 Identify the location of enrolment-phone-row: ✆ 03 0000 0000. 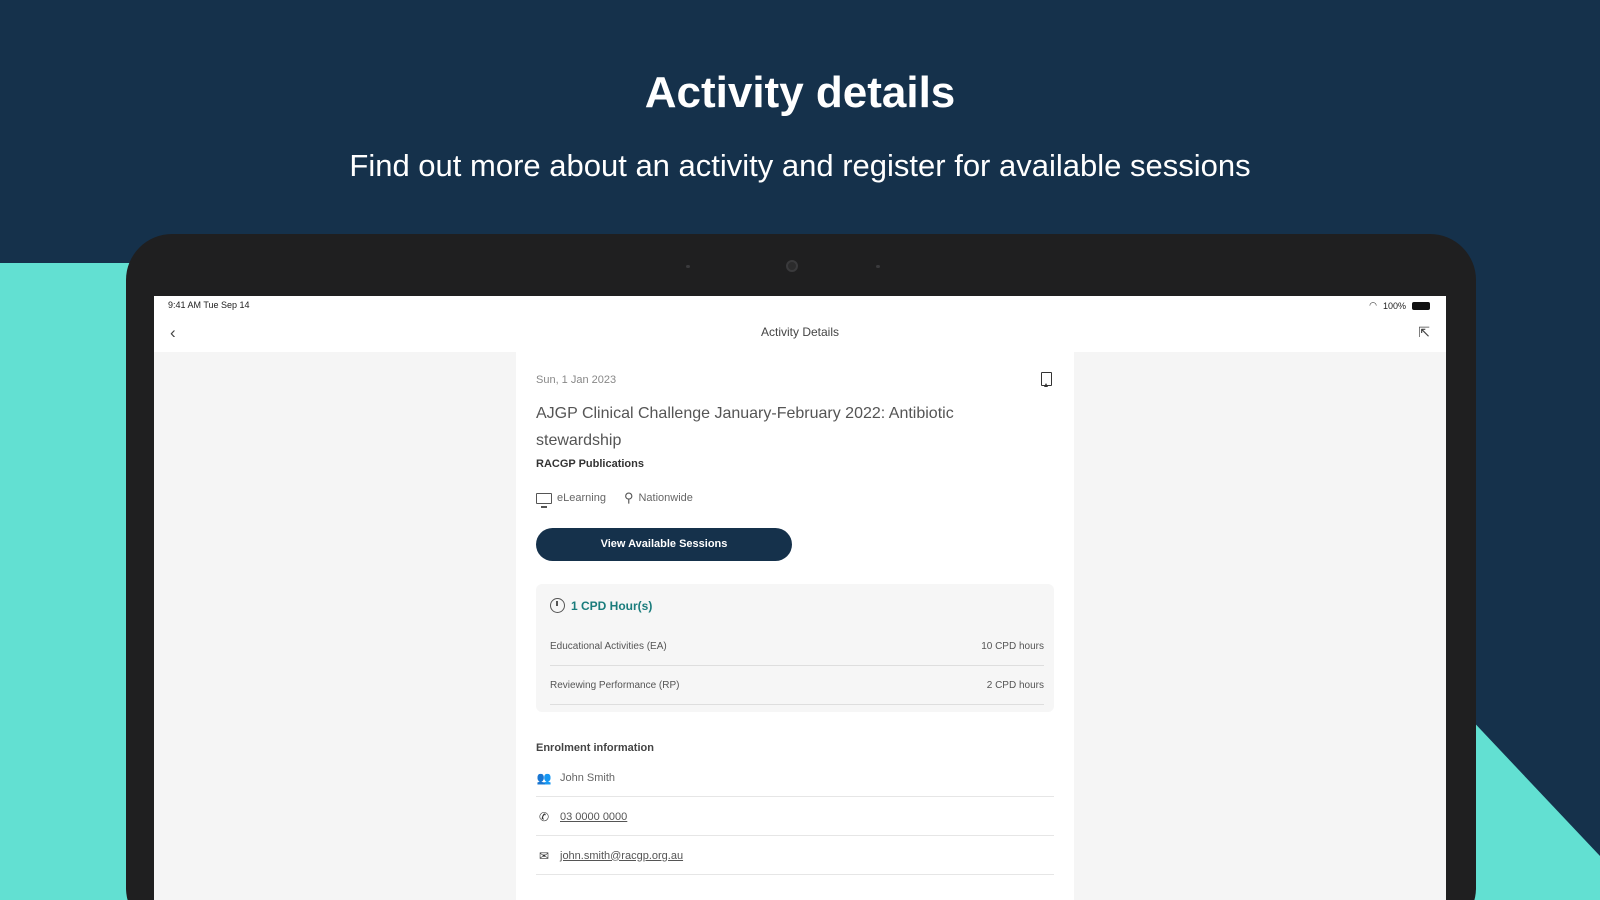
(795, 817).